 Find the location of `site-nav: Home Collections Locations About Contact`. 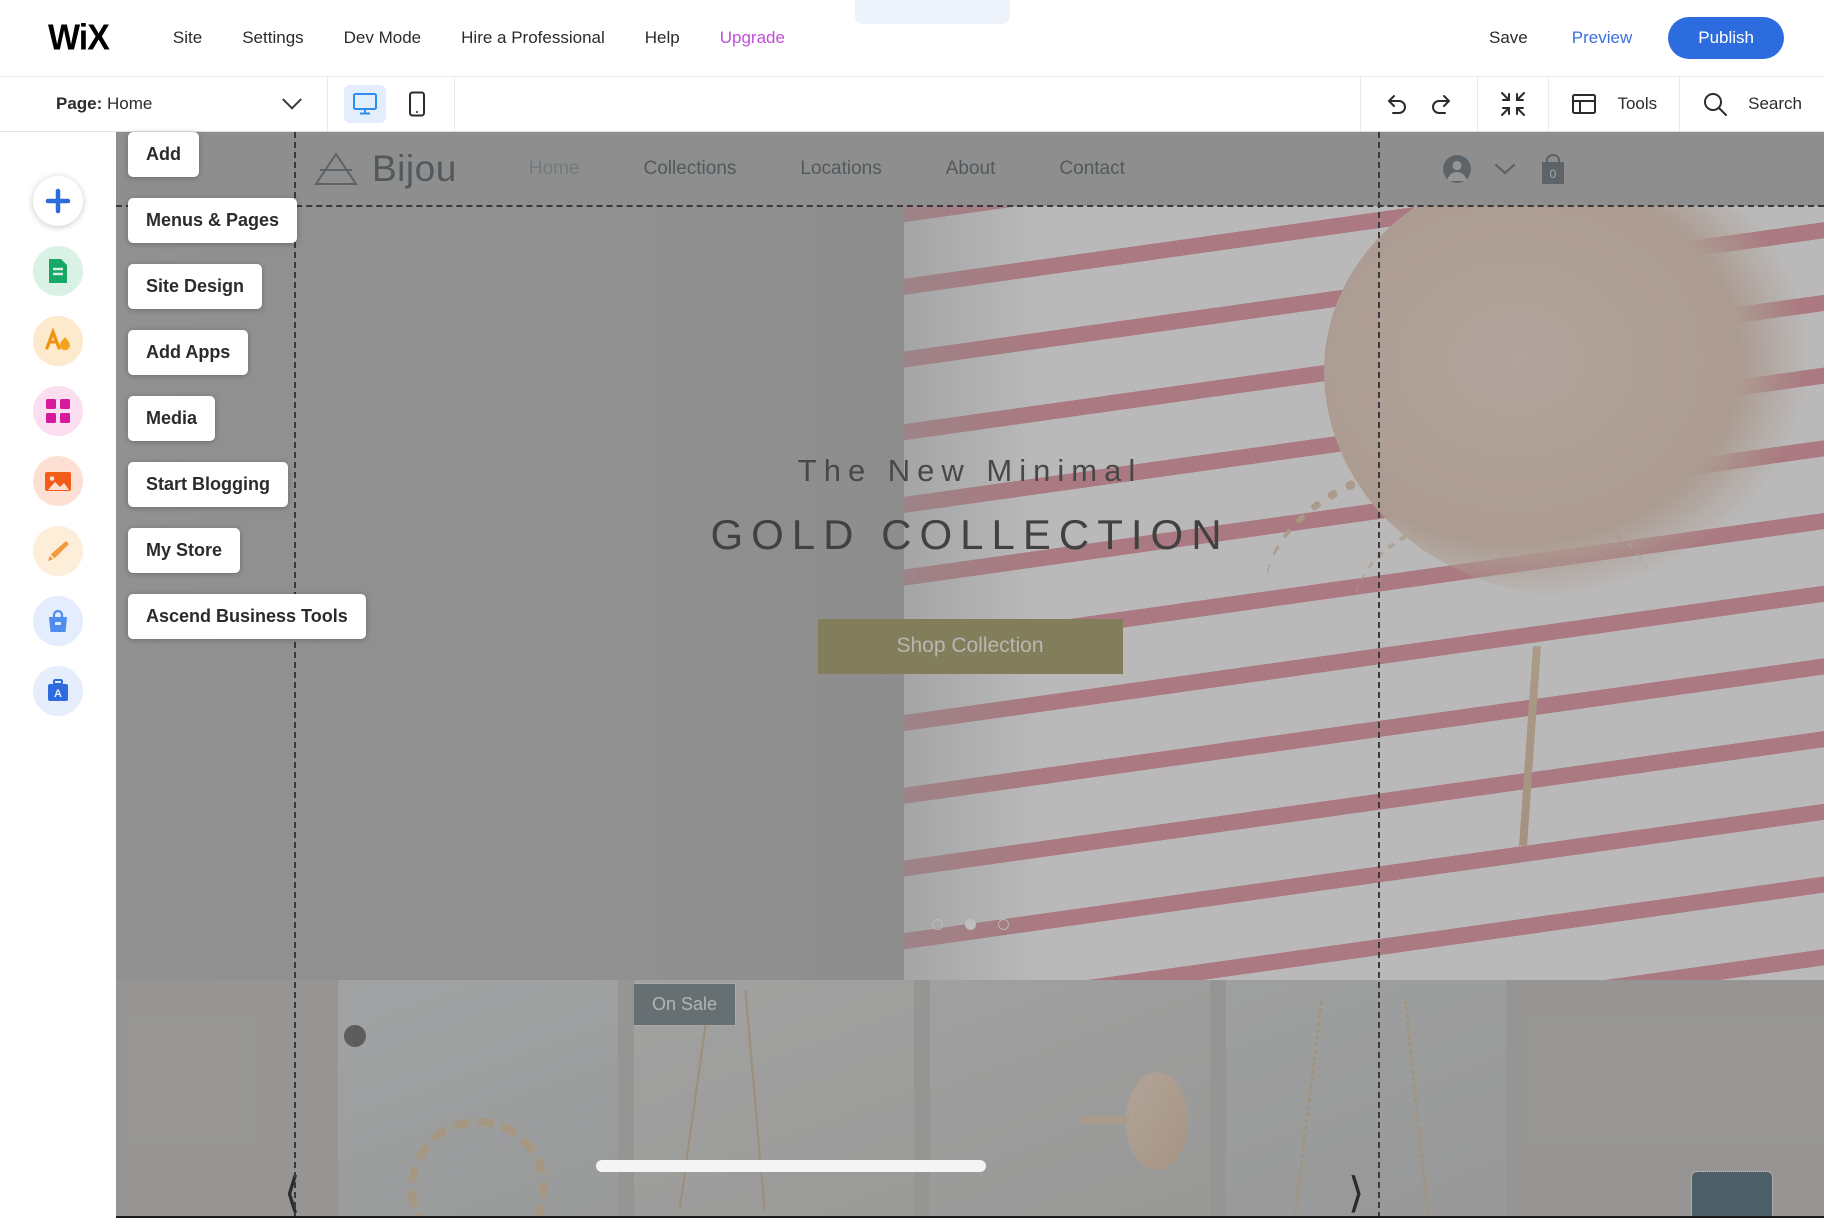

site-nav: Home Collections Locations About Contact is located at coordinates (827, 169).